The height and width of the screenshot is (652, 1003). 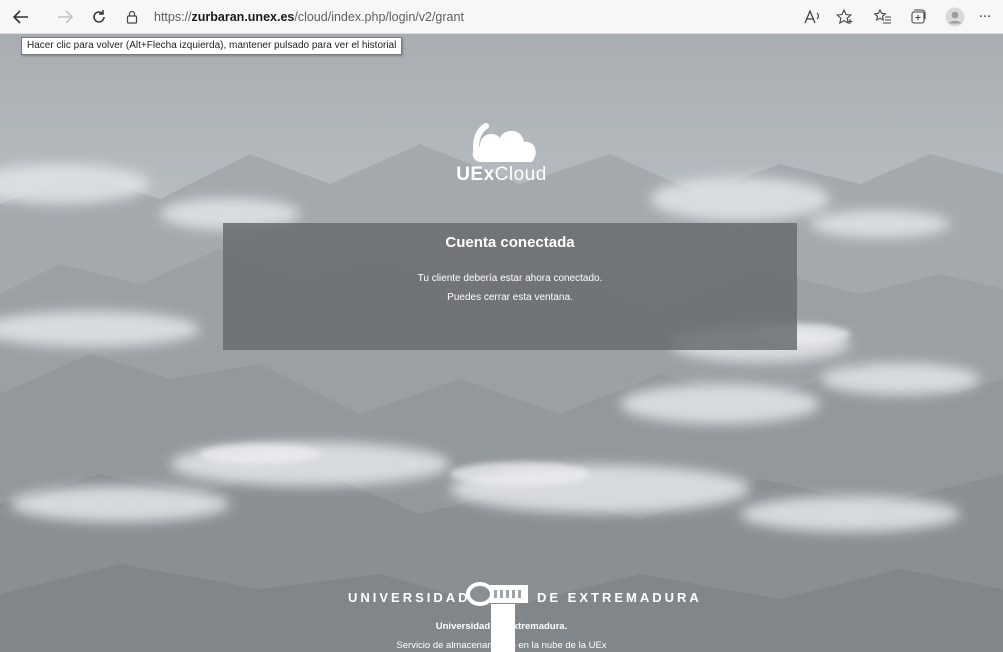 I want to click on card-title: Cuenta conectada, so click(x=510, y=242).